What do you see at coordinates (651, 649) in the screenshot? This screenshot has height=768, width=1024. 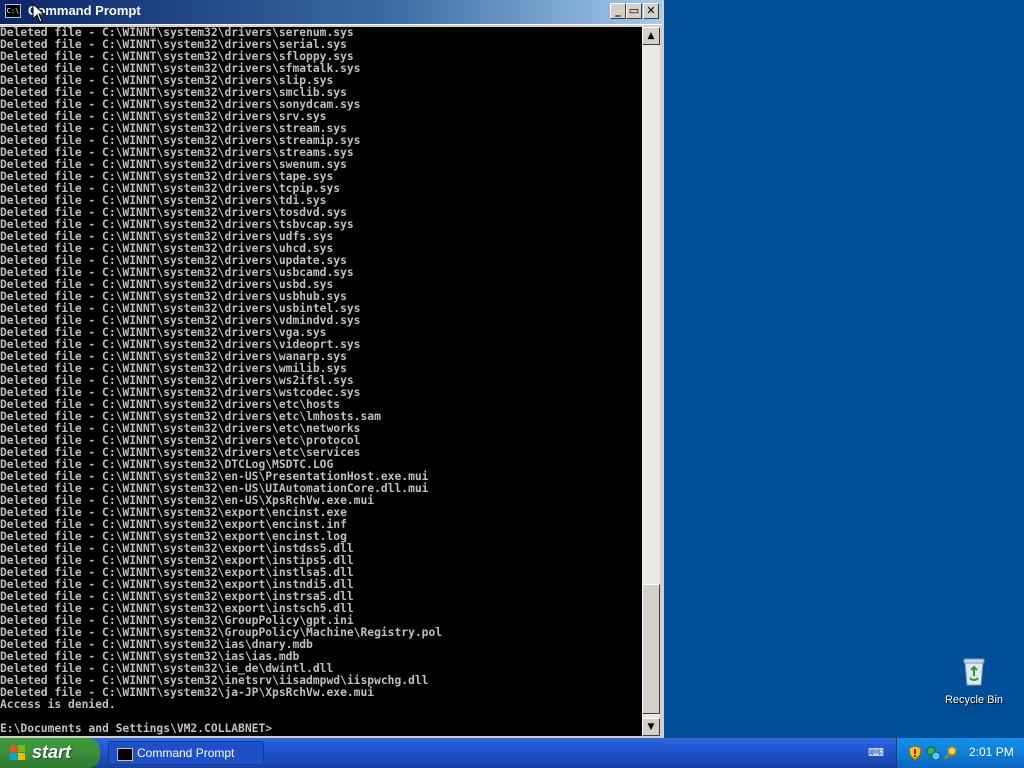 I see `scroll-thumb` at bounding box center [651, 649].